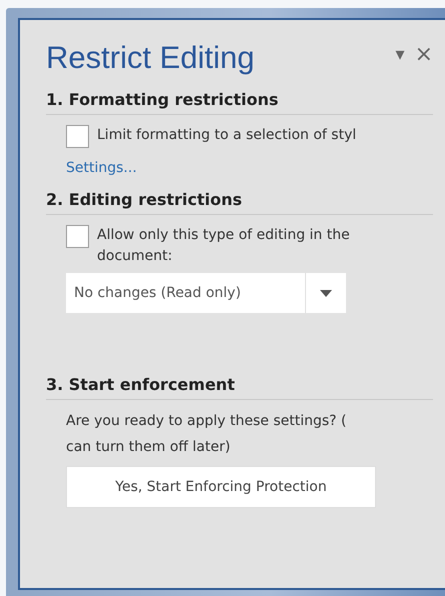  I want to click on section-heading: 1. Formatting restrictions, so click(239, 102).